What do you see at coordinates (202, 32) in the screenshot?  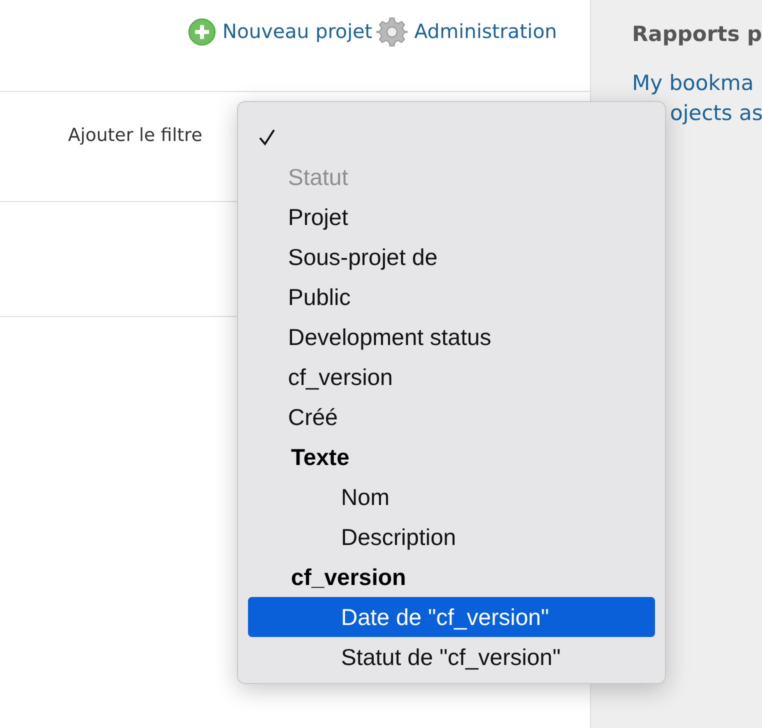 I see `add-icon` at bounding box center [202, 32].